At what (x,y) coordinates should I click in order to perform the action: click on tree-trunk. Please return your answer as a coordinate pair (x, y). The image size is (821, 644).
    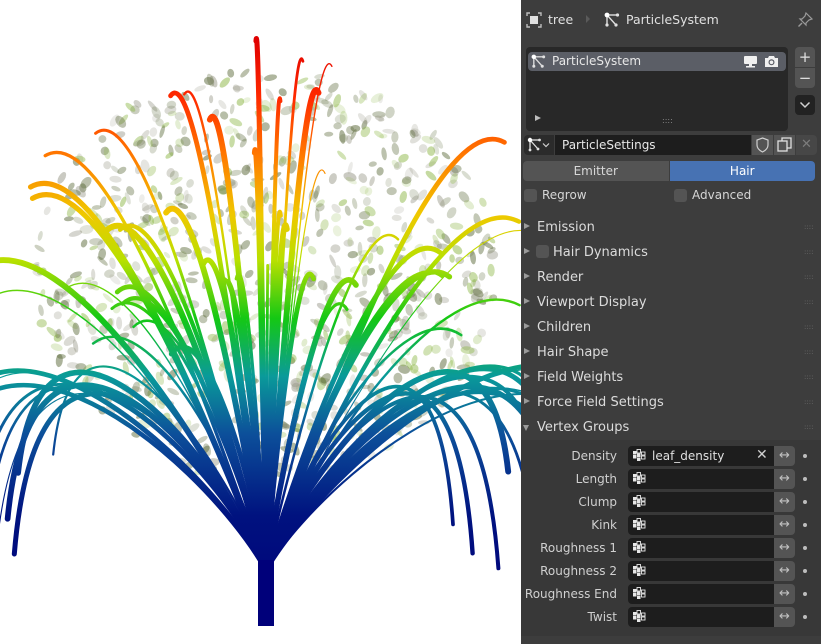
    Looking at the image, I should click on (266, 593).